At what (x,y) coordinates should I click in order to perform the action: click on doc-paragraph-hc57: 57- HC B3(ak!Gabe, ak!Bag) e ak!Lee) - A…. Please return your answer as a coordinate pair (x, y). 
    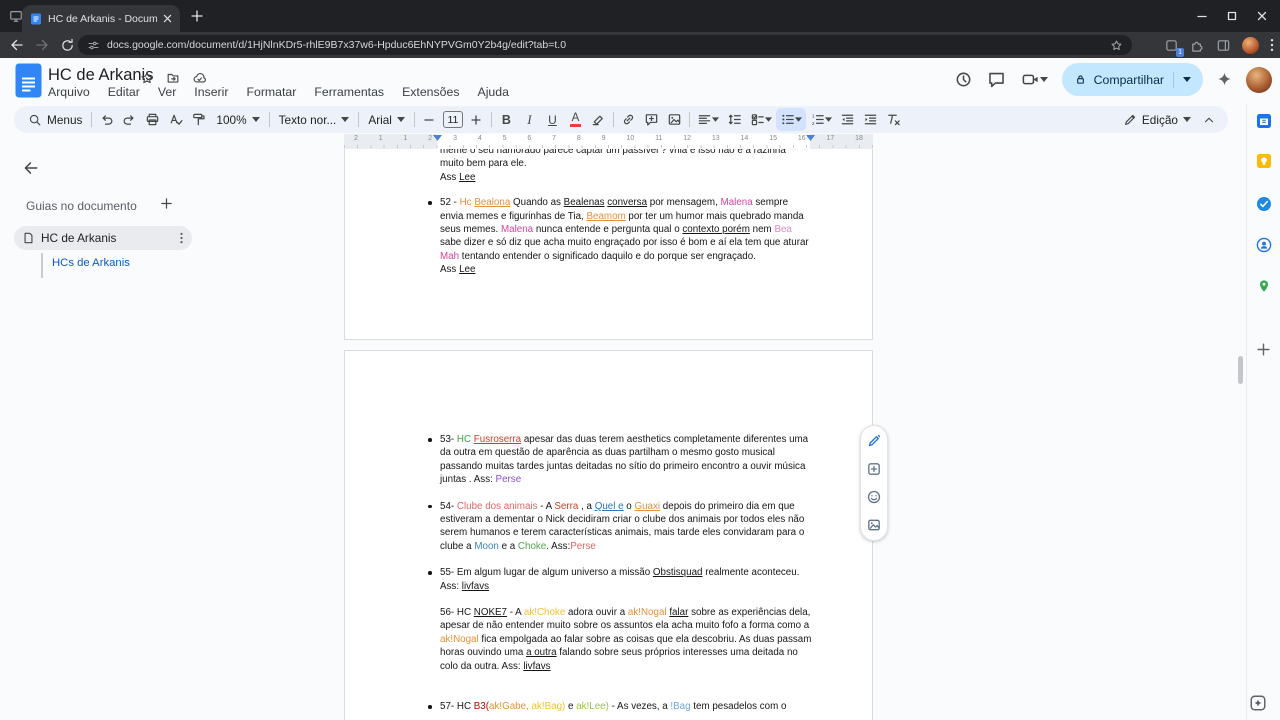
    Looking at the image, I should click on (620, 706).